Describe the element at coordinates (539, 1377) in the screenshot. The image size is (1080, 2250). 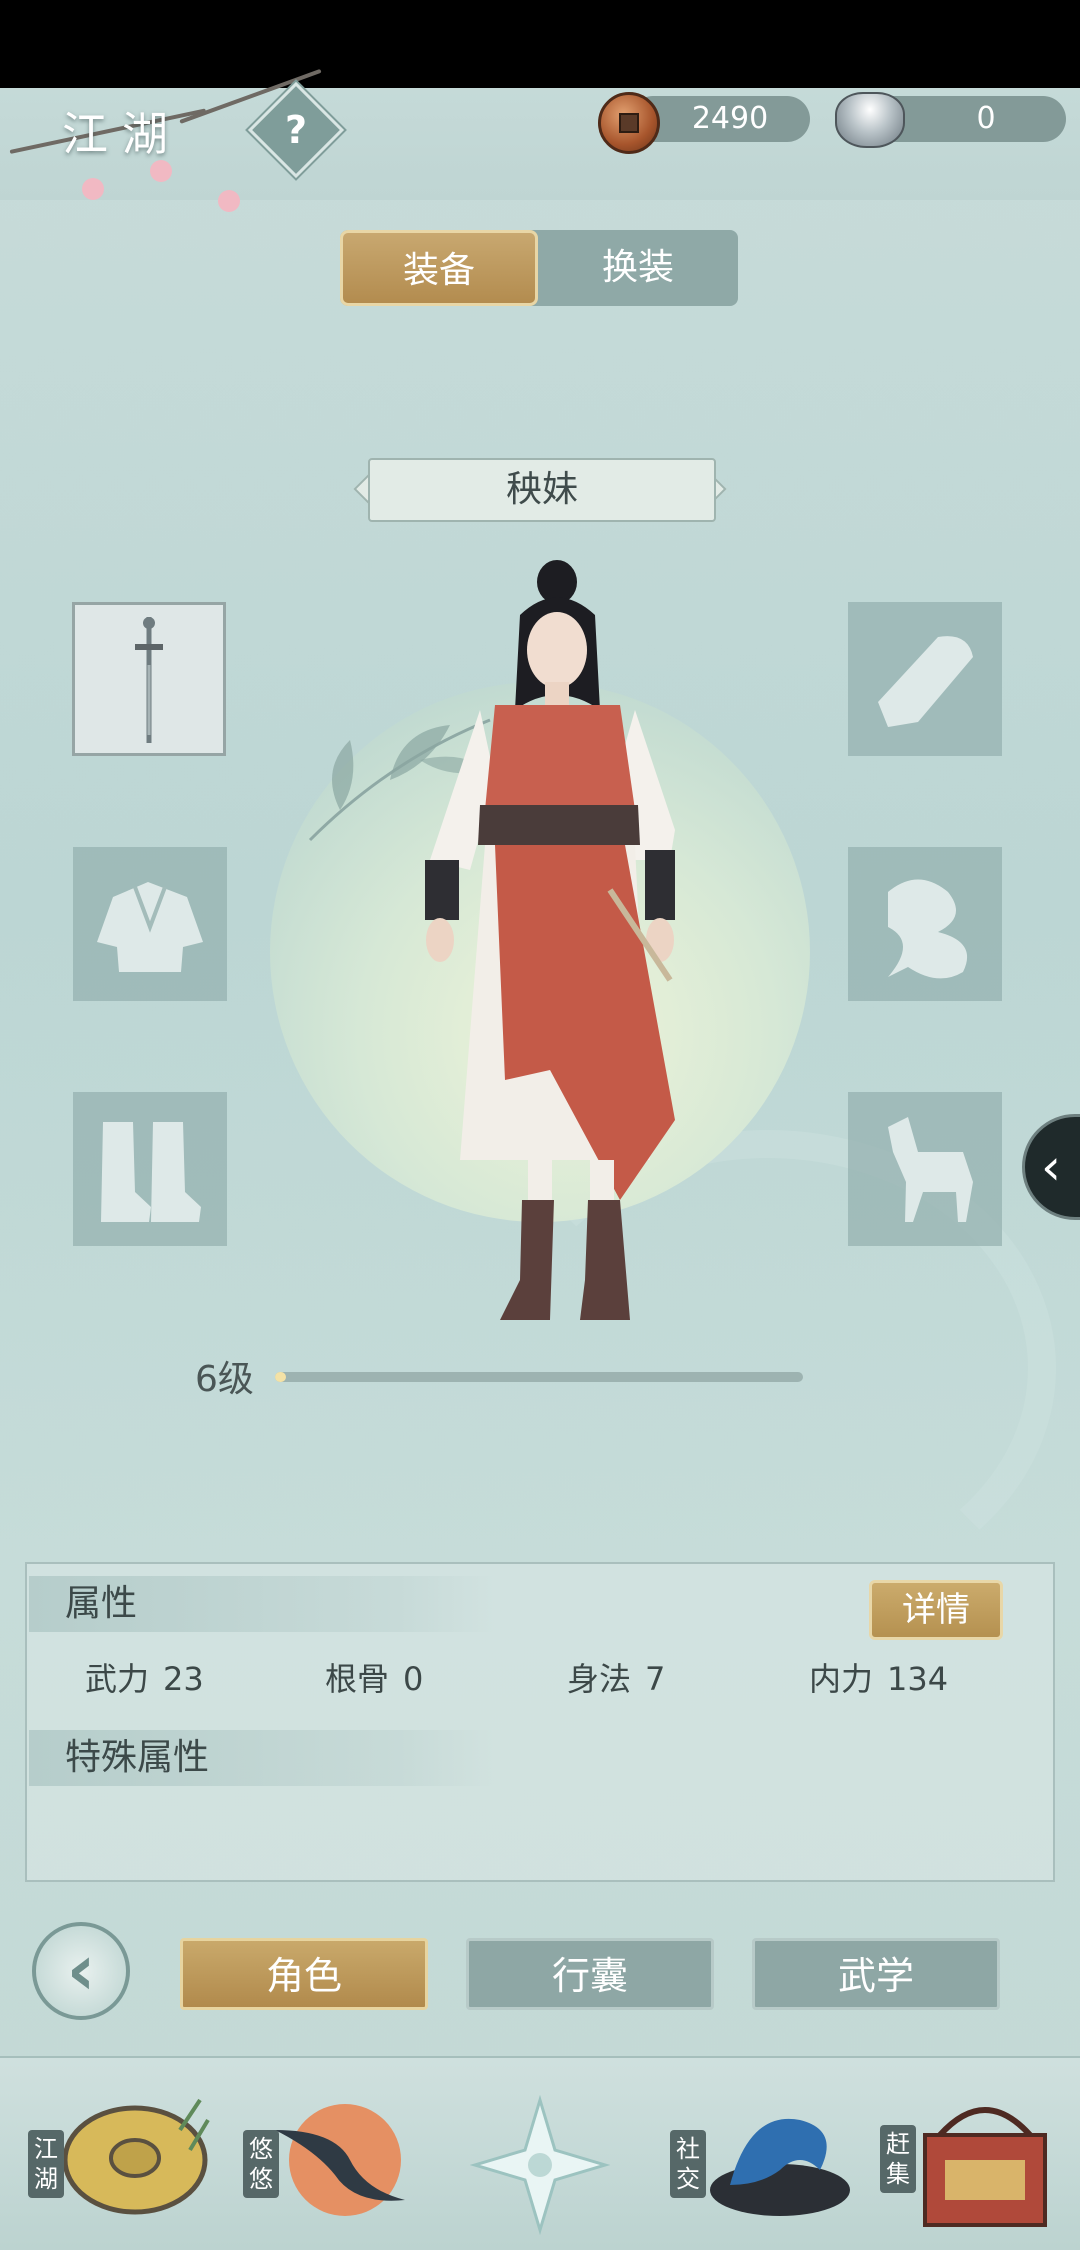
I see `experience-bar` at that location.